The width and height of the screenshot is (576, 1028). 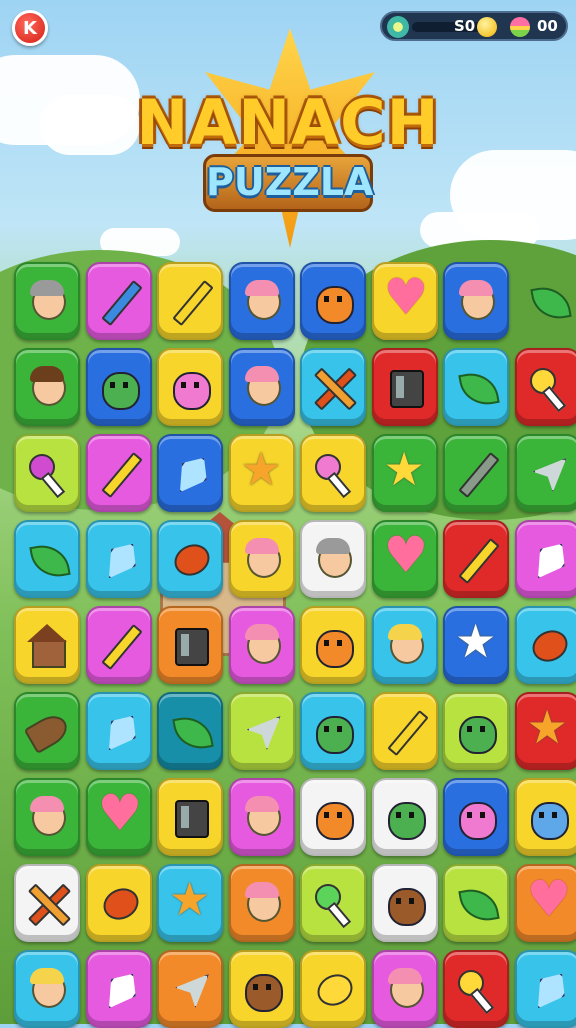 I want to click on tile-glasses-girl, so click(x=47, y=301).